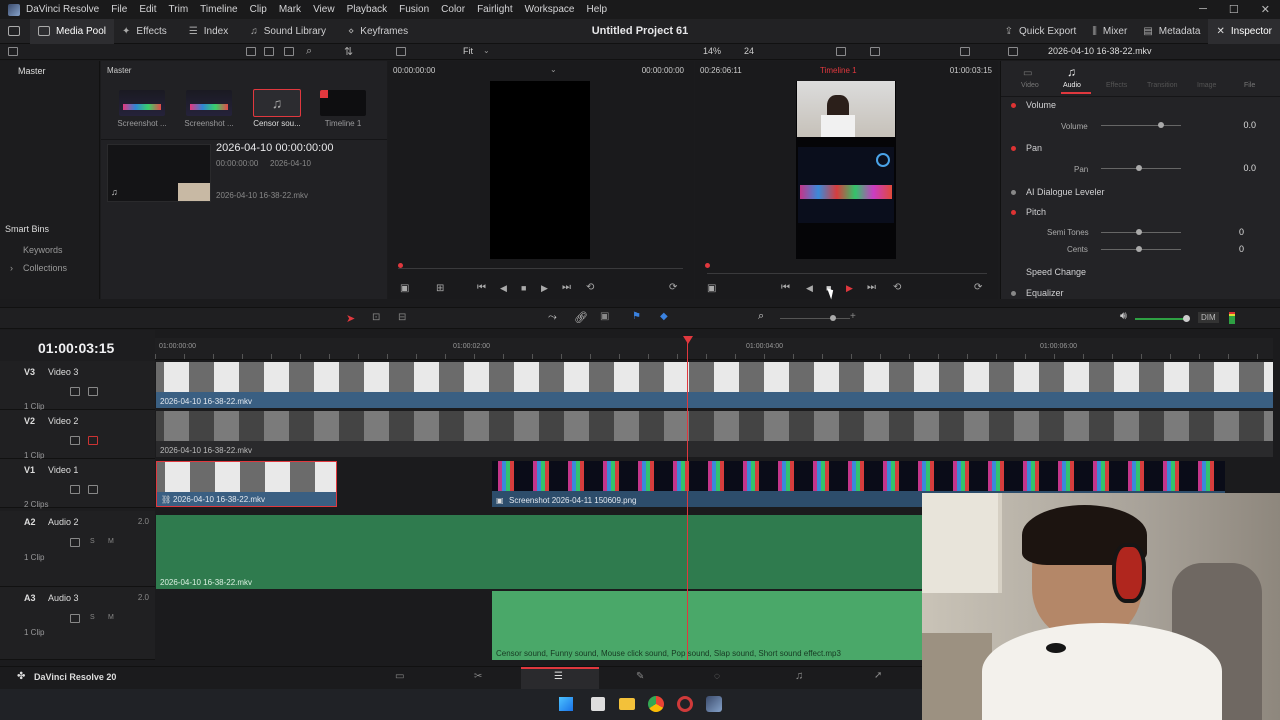 Image resolution: width=1280 pixels, height=720 pixels. What do you see at coordinates (1206, 85) in the screenshot?
I see `tab-image: Image` at bounding box center [1206, 85].